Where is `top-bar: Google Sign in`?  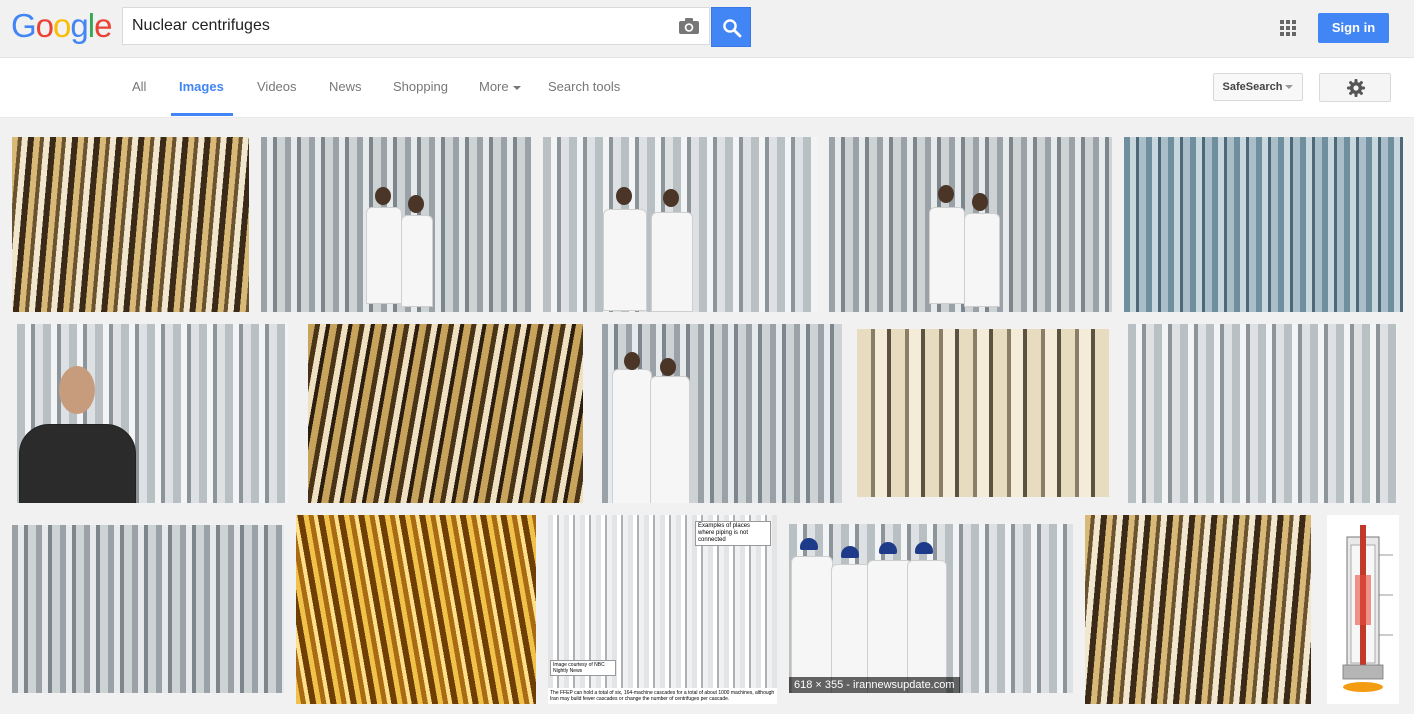
top-bar: Google Sign in is located at coordinates (707, 29).